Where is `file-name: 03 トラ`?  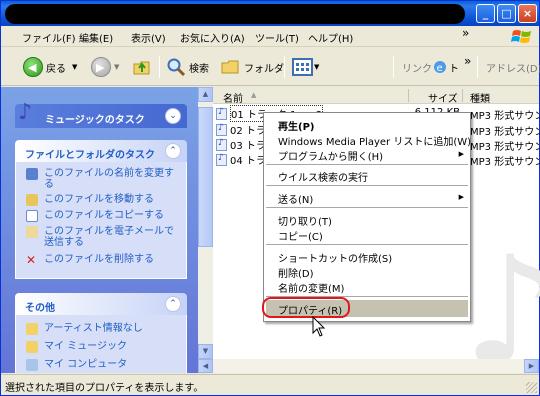 file-name: 03 トラ is located at coordinates (248, 146).